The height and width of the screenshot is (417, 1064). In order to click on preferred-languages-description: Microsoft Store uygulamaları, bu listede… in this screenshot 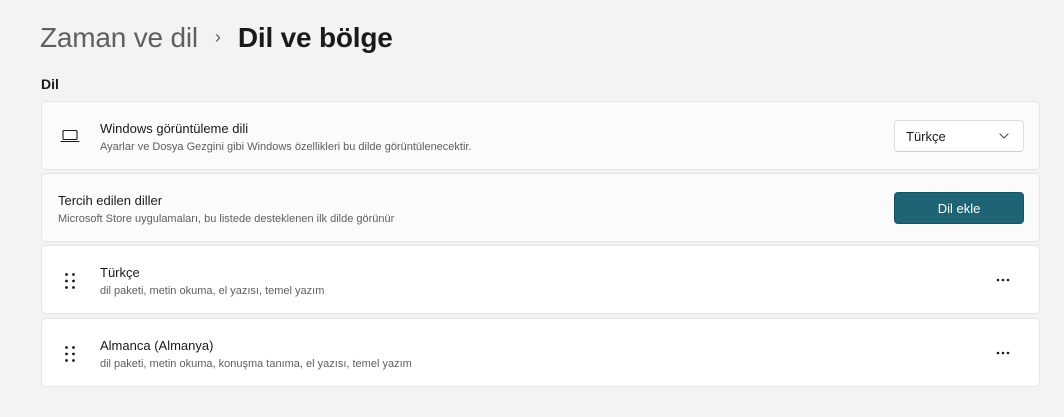, I will do `click(226, 219)`.